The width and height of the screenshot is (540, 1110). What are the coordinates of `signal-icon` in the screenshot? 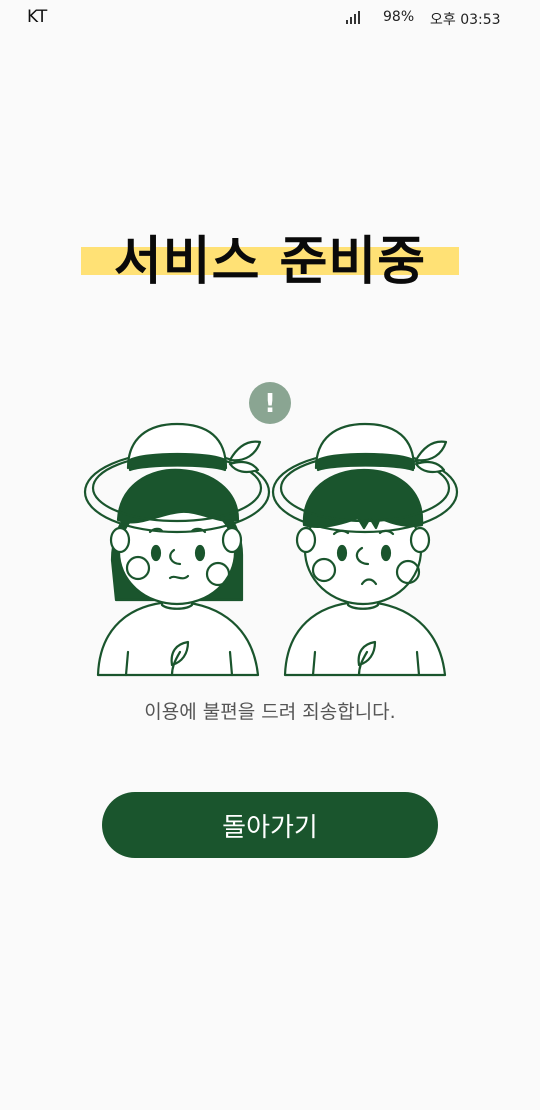 It's located at (354, 17).